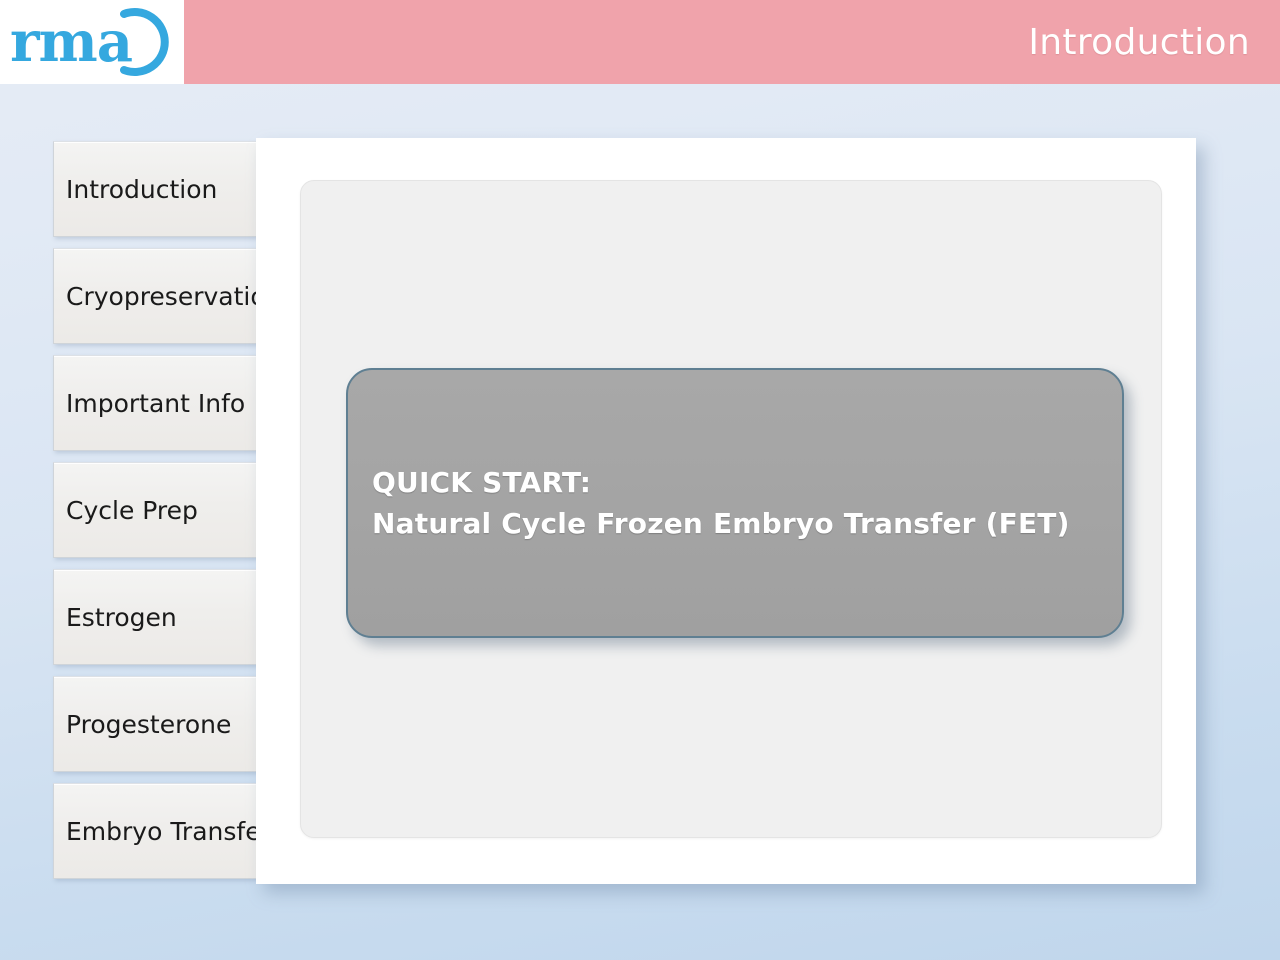  Describe the element at coordinates (1139, 42) in the screenshot. I see `page-title: Introduction` at that location.